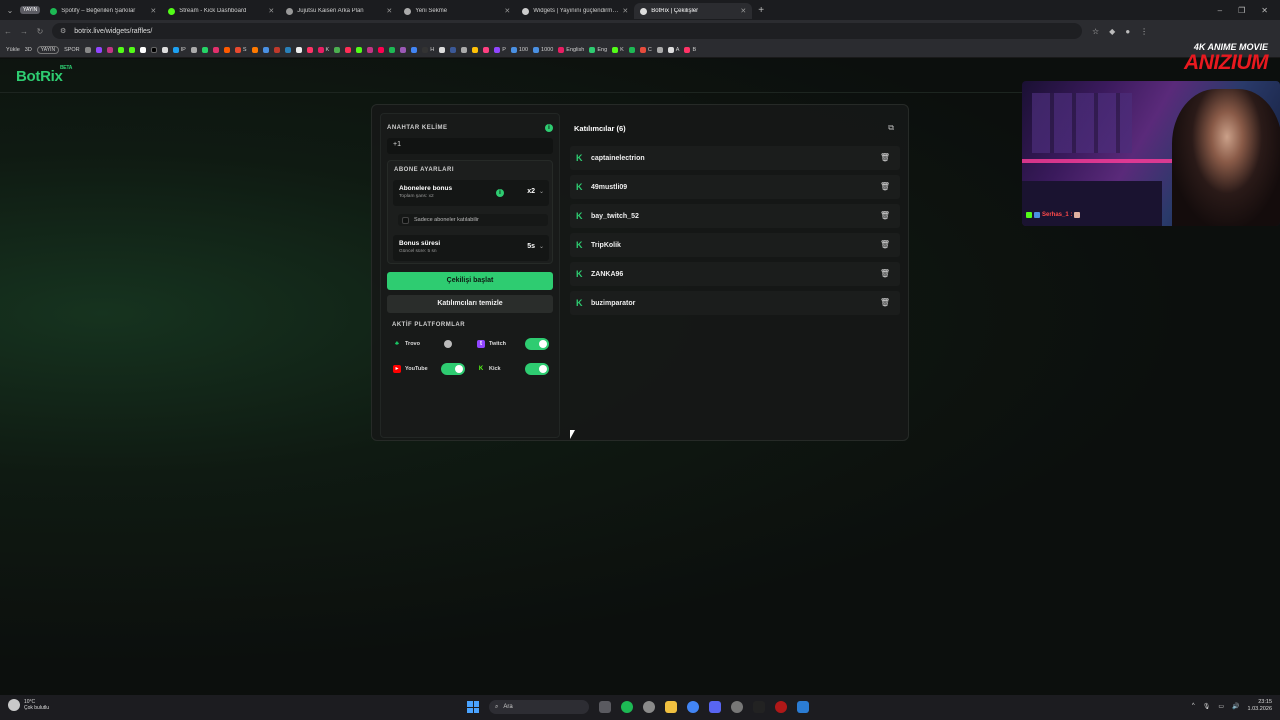  What do you see at coordinates (473, 707) in the screenshot?
I see `windows-start-icon` at bounding box center [473, 707].